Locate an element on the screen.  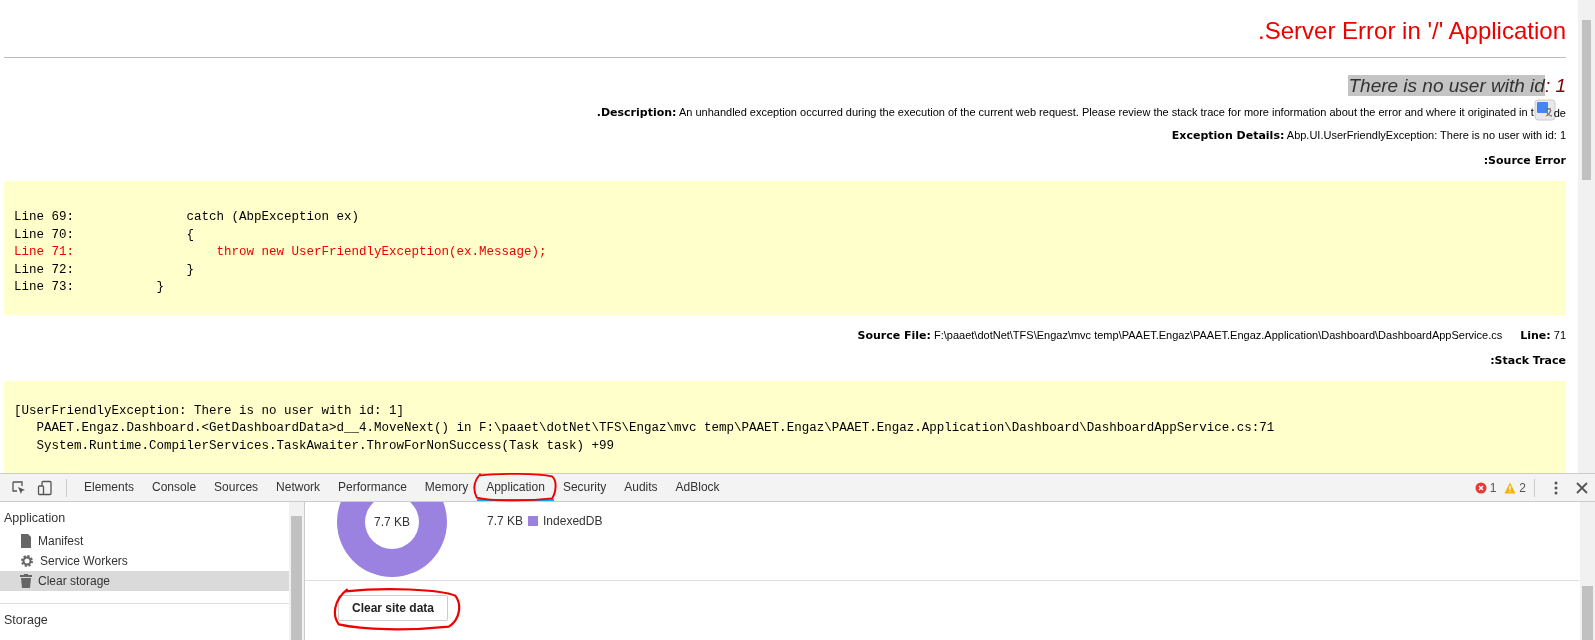
code-line: Line 69: catch (AbpException ex) is located at coordinates (187, 217).